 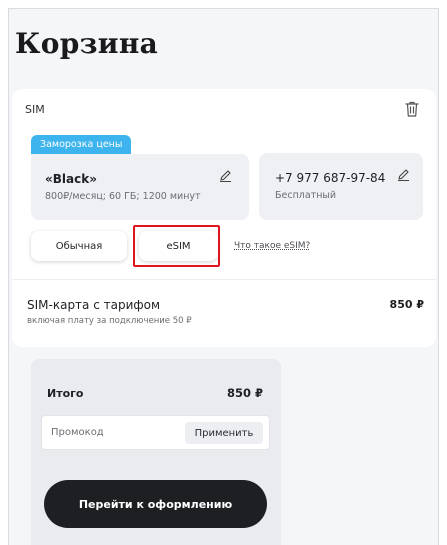 I want to click on phone-number-tile: +7 977 687-97-84 Бесплатный, so click(x=341, y=186).